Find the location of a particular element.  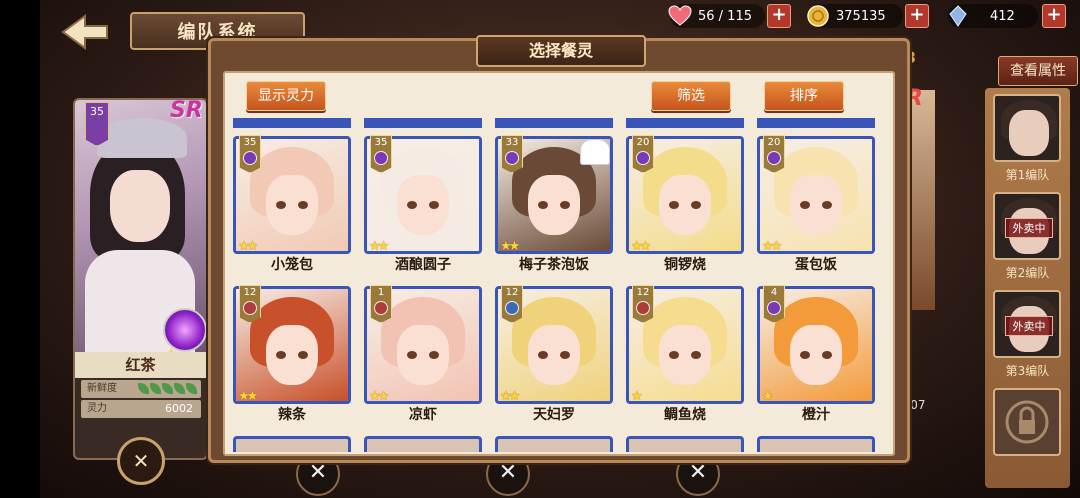

level-badge: 1 is located at coordinates (381, 304).